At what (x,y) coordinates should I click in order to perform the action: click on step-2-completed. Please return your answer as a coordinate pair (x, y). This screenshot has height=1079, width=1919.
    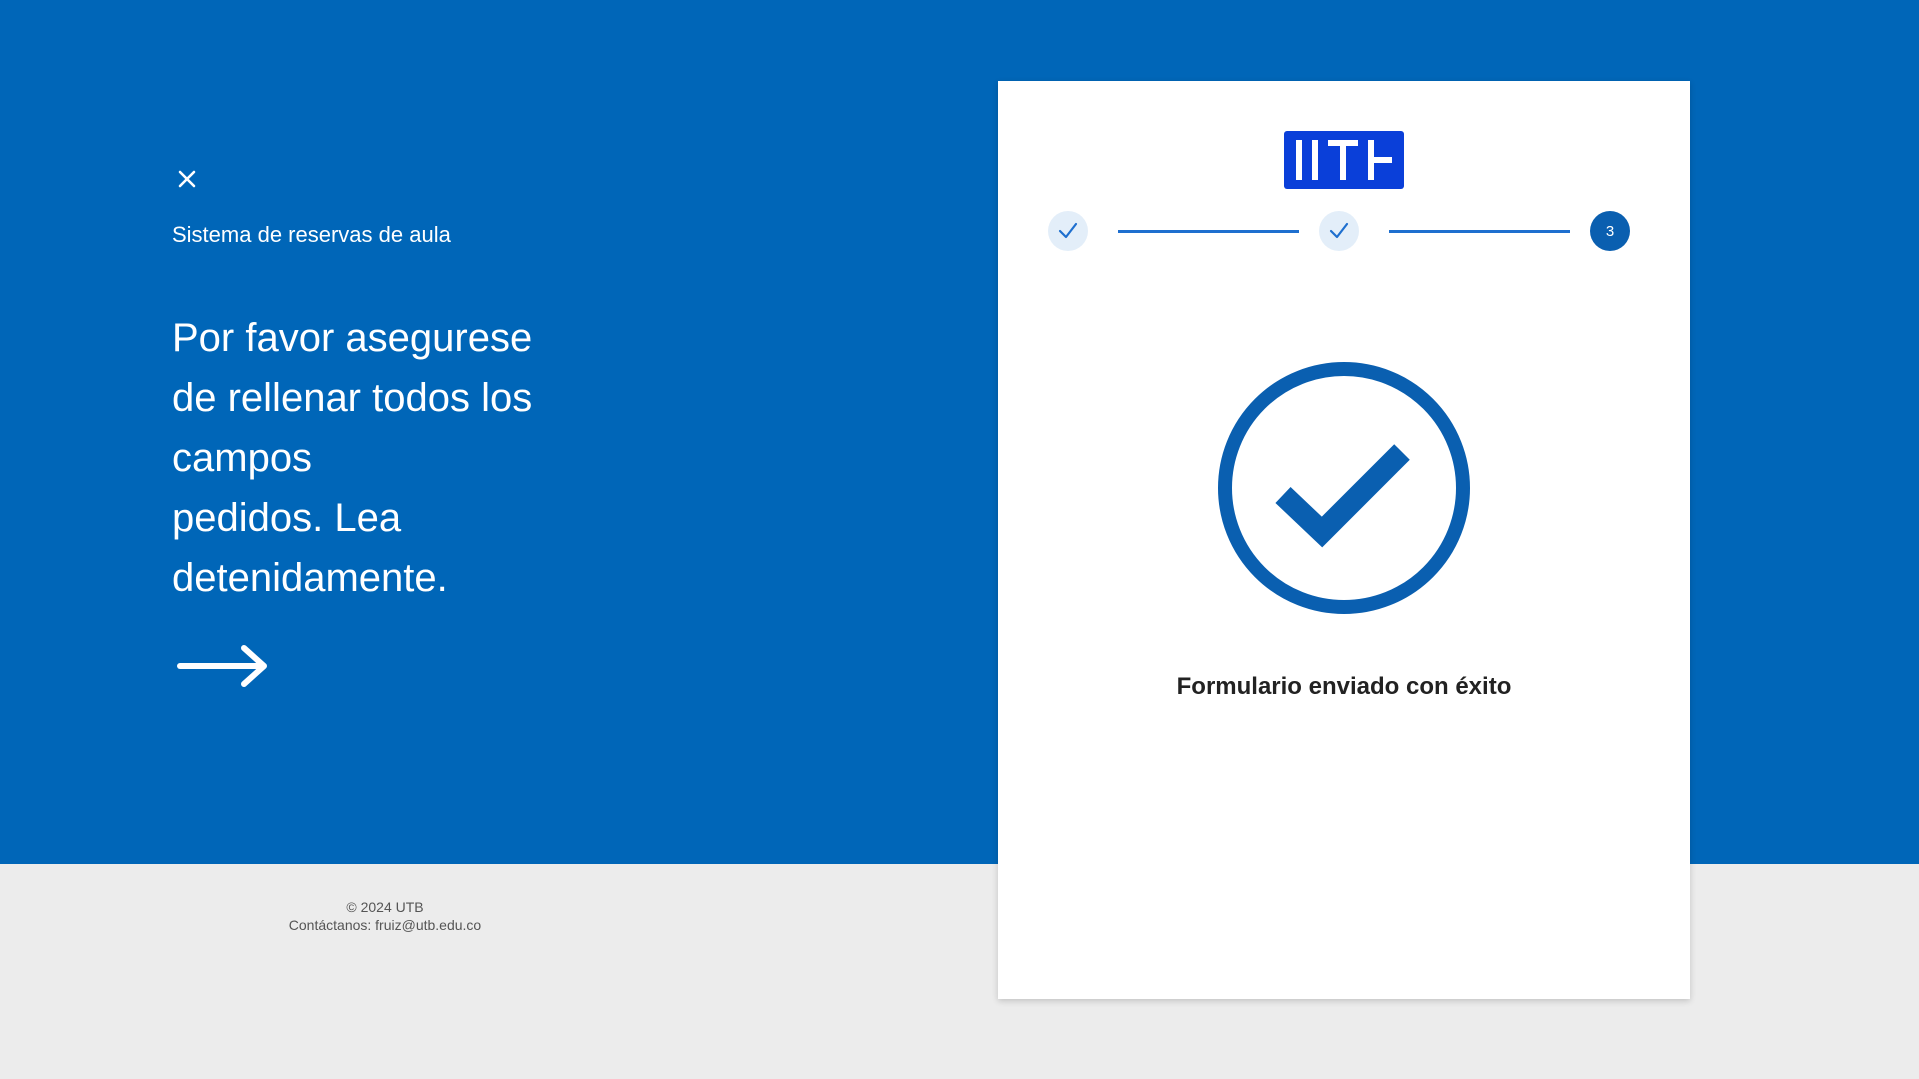
    Looking at the image, I should click on (1339, 231).